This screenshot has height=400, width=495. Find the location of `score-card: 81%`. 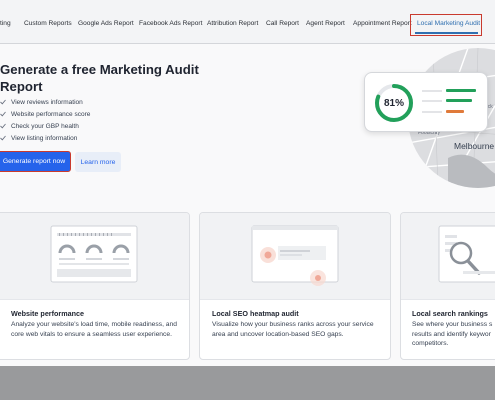

score-card: 81% is located at coordinates (426, 102).